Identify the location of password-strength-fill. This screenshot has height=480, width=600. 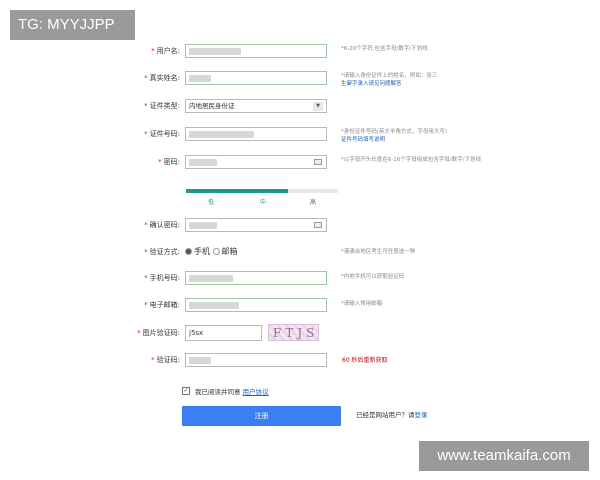
(237, 191).